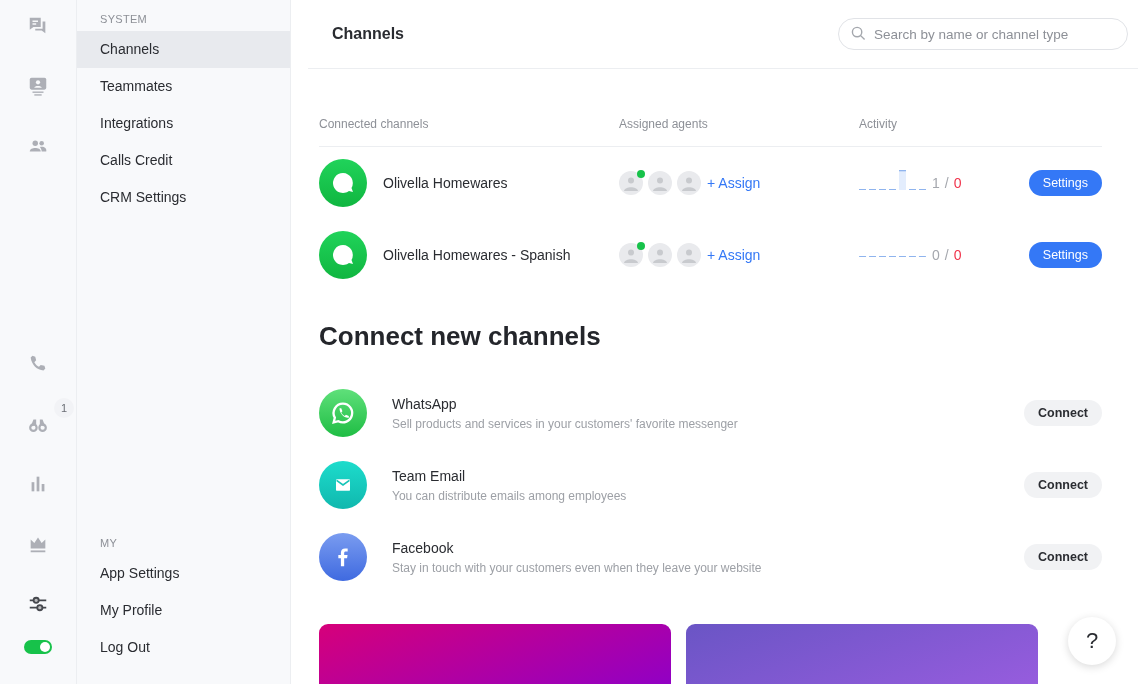  What do you see at coordinates (343, 485) in the screenshot?
I see `envelope-logo-icon` at bounding box center [343, 485].